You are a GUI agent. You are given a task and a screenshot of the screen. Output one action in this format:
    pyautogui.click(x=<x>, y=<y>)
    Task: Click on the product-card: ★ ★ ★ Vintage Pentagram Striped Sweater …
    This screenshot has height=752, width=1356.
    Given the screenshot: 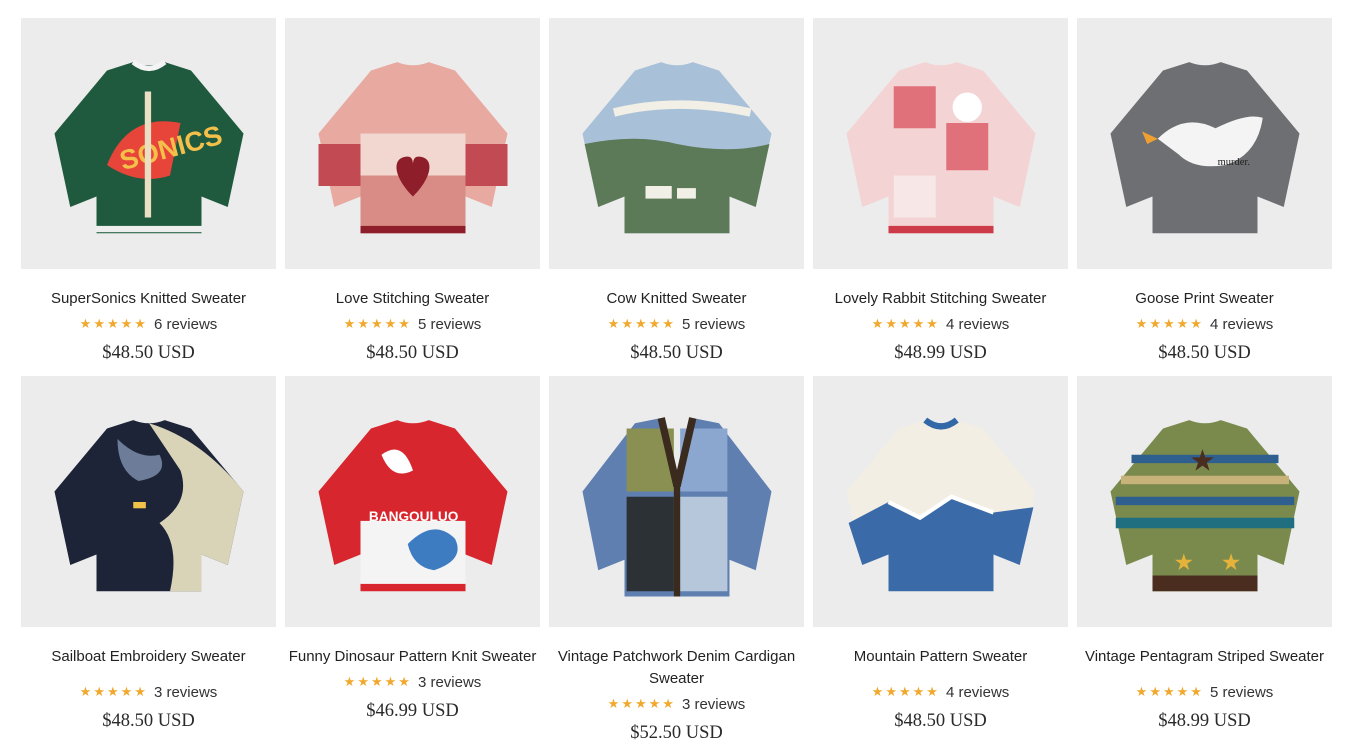 What is the action you would take?
    pyautogui.click(x=1204, y=554)
    